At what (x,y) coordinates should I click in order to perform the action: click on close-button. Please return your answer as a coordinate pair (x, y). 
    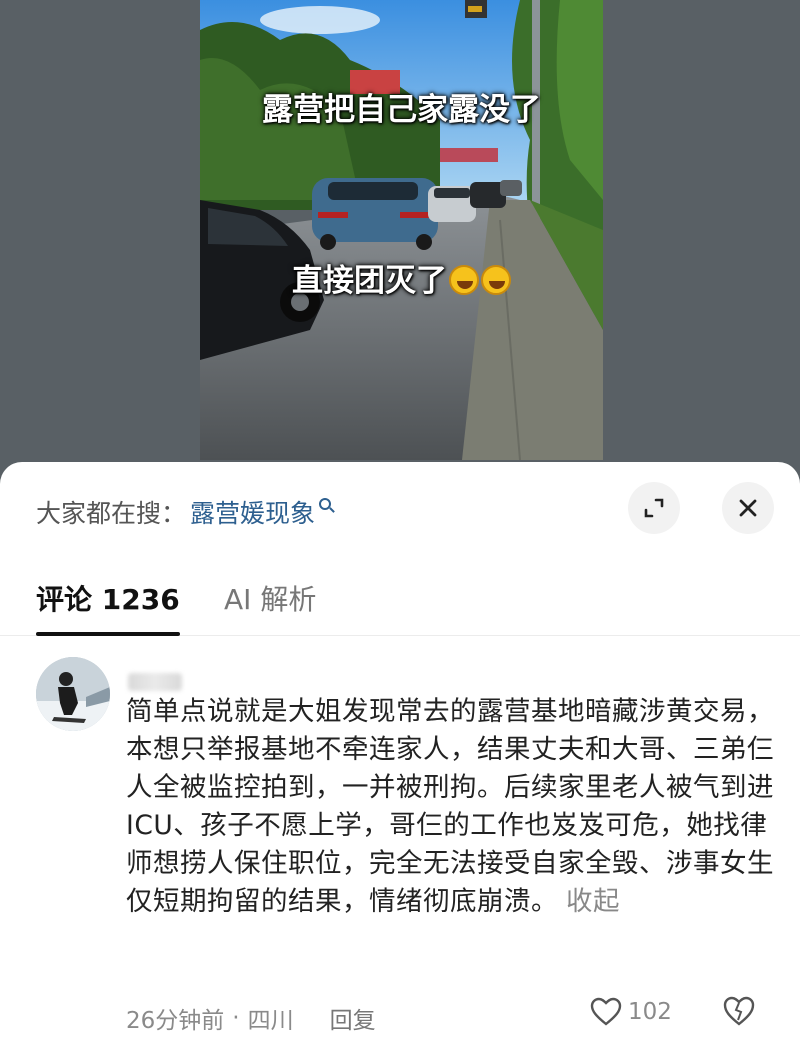
    Looking at the image, I should click on (748, 508).